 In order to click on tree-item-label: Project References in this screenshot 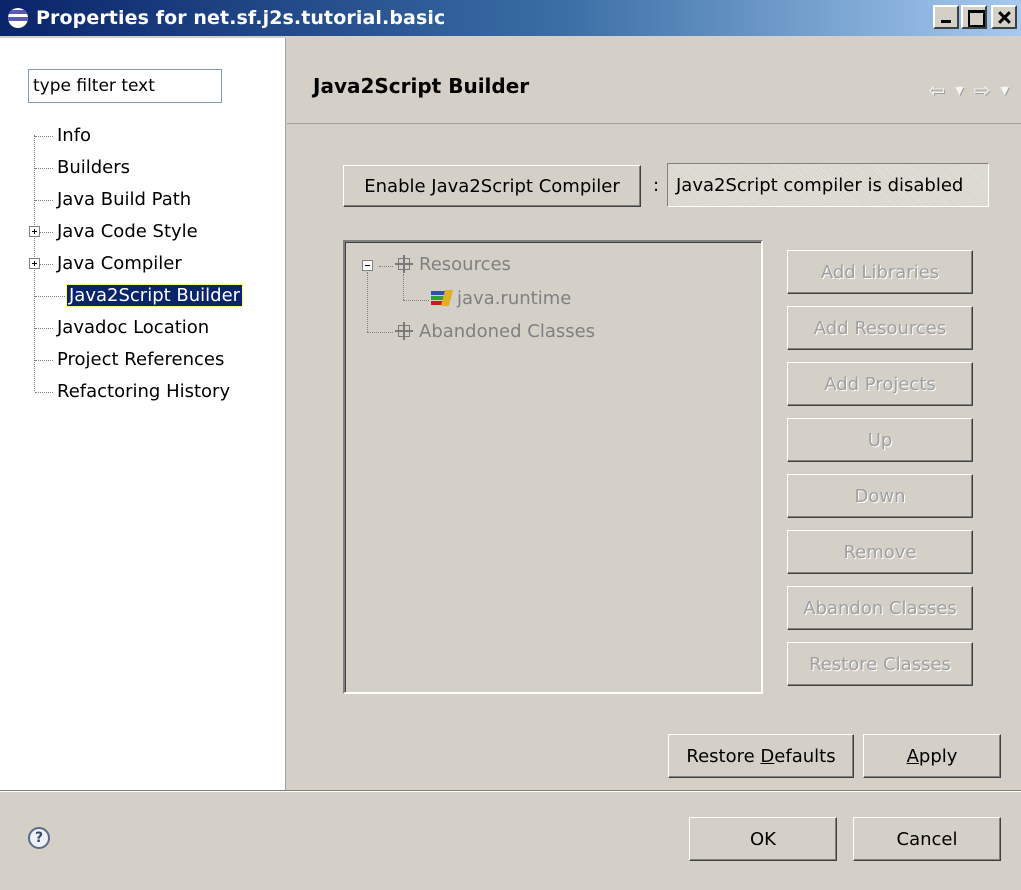, I will do `click(141, 359)`.